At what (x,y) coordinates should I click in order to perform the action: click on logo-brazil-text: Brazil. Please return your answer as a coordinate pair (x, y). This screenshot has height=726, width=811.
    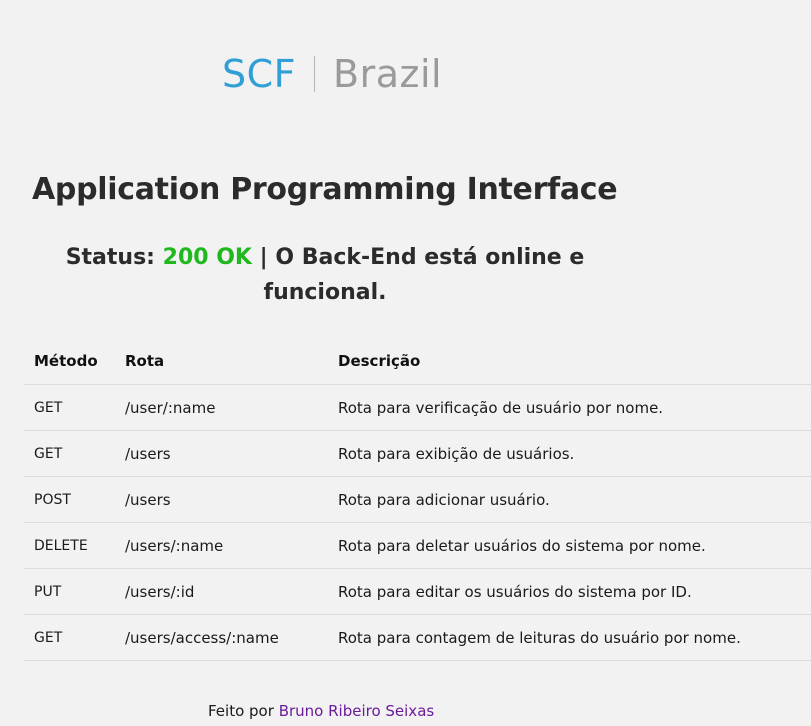
    Looking at the image, I should click on (388, 74).